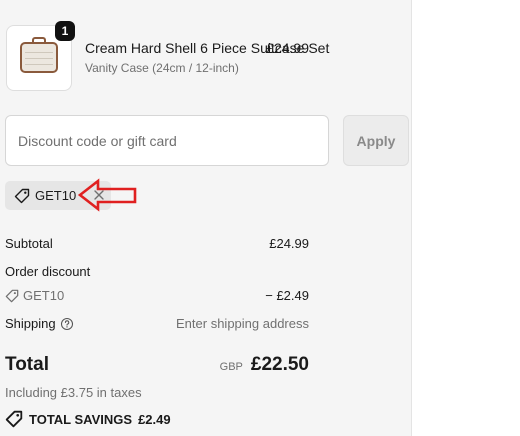 Image resolution: width=520 pixels, height=436 pixels. Describe the element at coordinates (27, 364) in the screenshot. I see `total-label: Total` at that location.